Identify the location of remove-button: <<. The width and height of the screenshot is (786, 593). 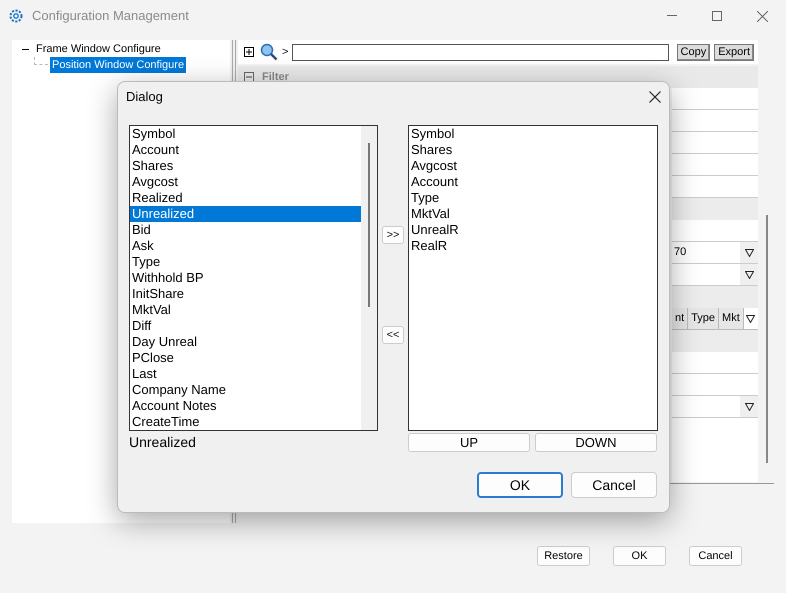
(393, 335).